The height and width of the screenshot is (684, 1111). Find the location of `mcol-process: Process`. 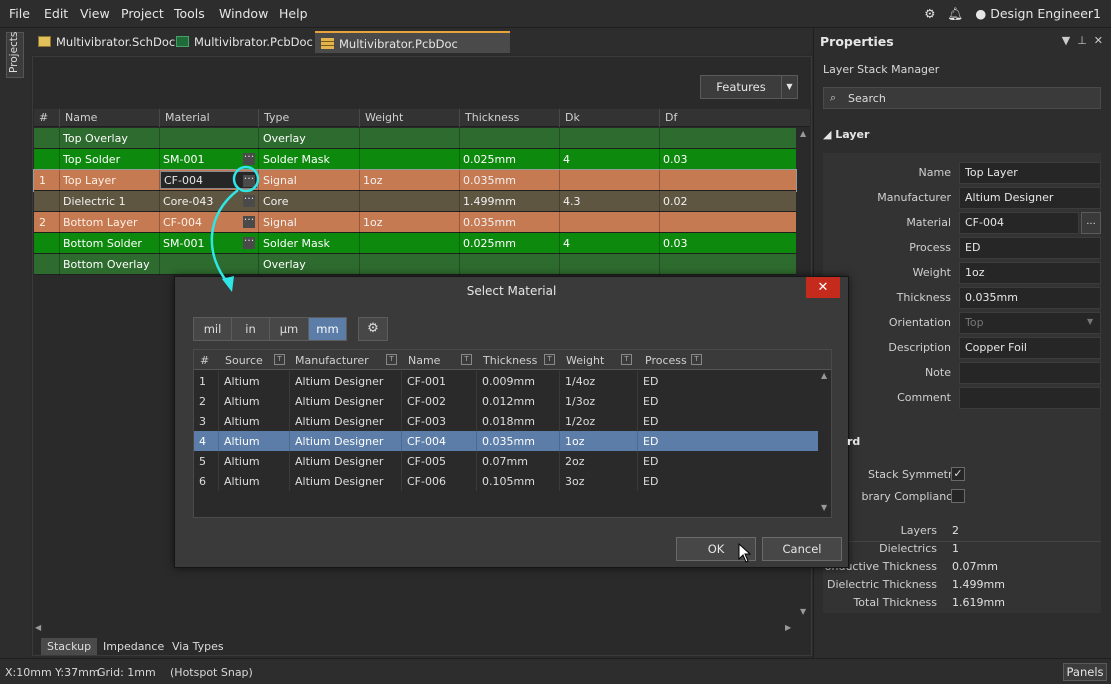

mcol-process: Process is located at coordinates (666, 360).